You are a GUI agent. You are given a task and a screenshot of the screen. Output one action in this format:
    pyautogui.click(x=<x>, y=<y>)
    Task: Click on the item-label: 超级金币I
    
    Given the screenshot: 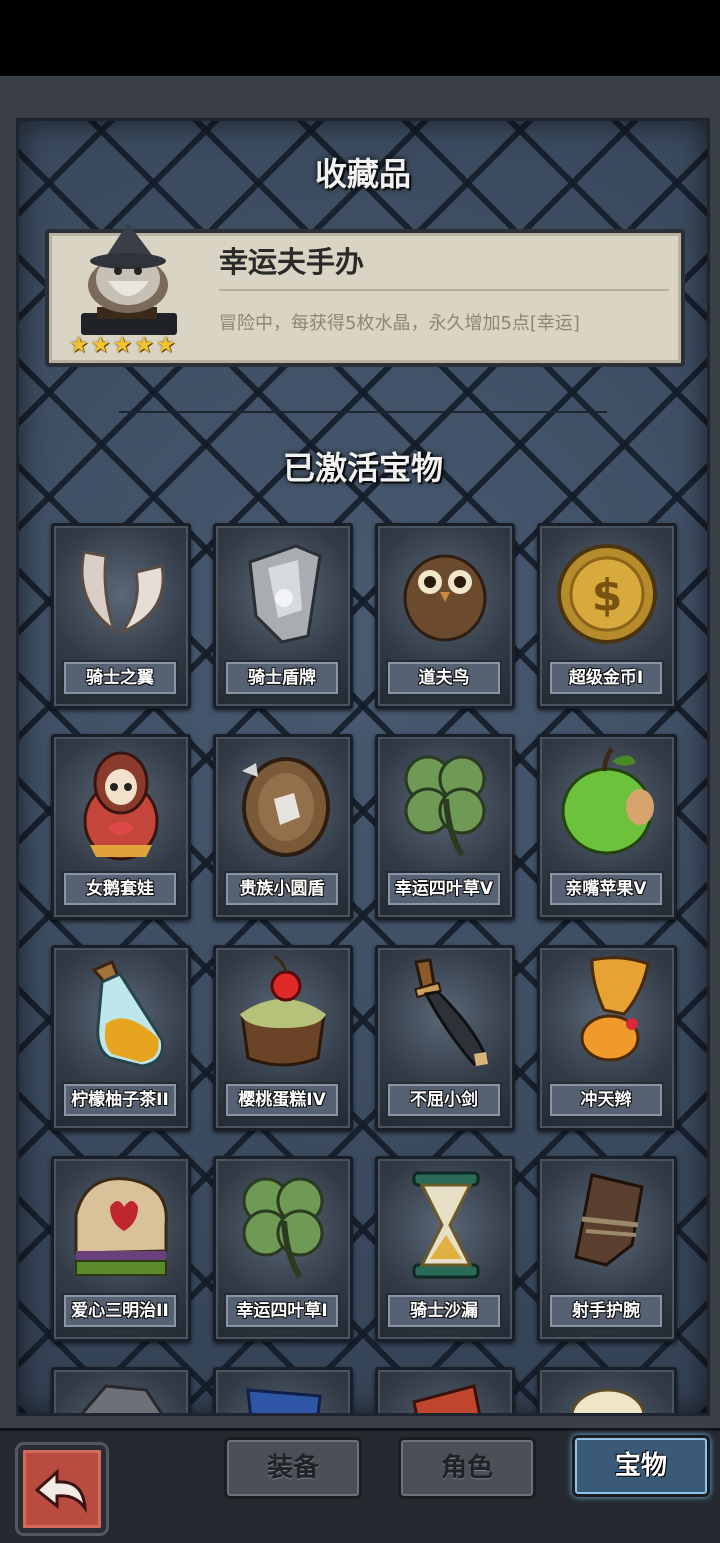 What is the action you would take?
    pyautogui.click(x=606, y=678)
    